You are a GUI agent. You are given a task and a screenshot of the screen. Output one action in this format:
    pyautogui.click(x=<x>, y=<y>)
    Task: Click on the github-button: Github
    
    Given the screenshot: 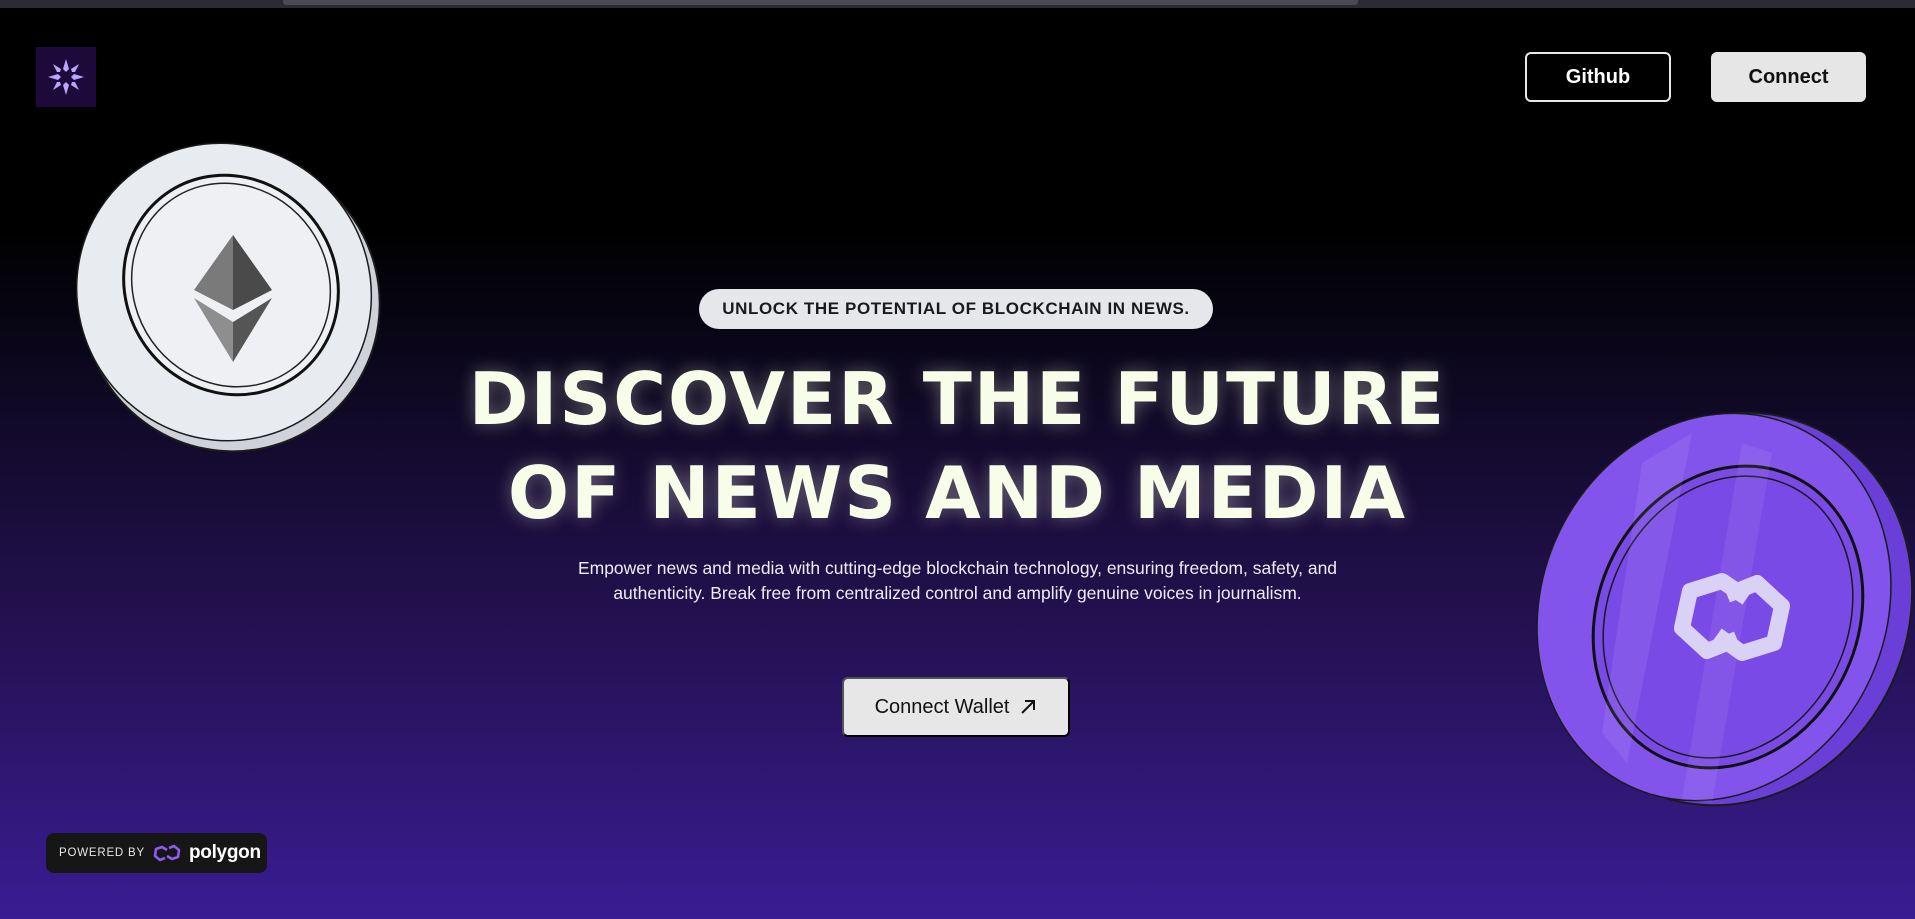 What is the action you would take?
    pyautogui.click(x=1598, y=77)
    